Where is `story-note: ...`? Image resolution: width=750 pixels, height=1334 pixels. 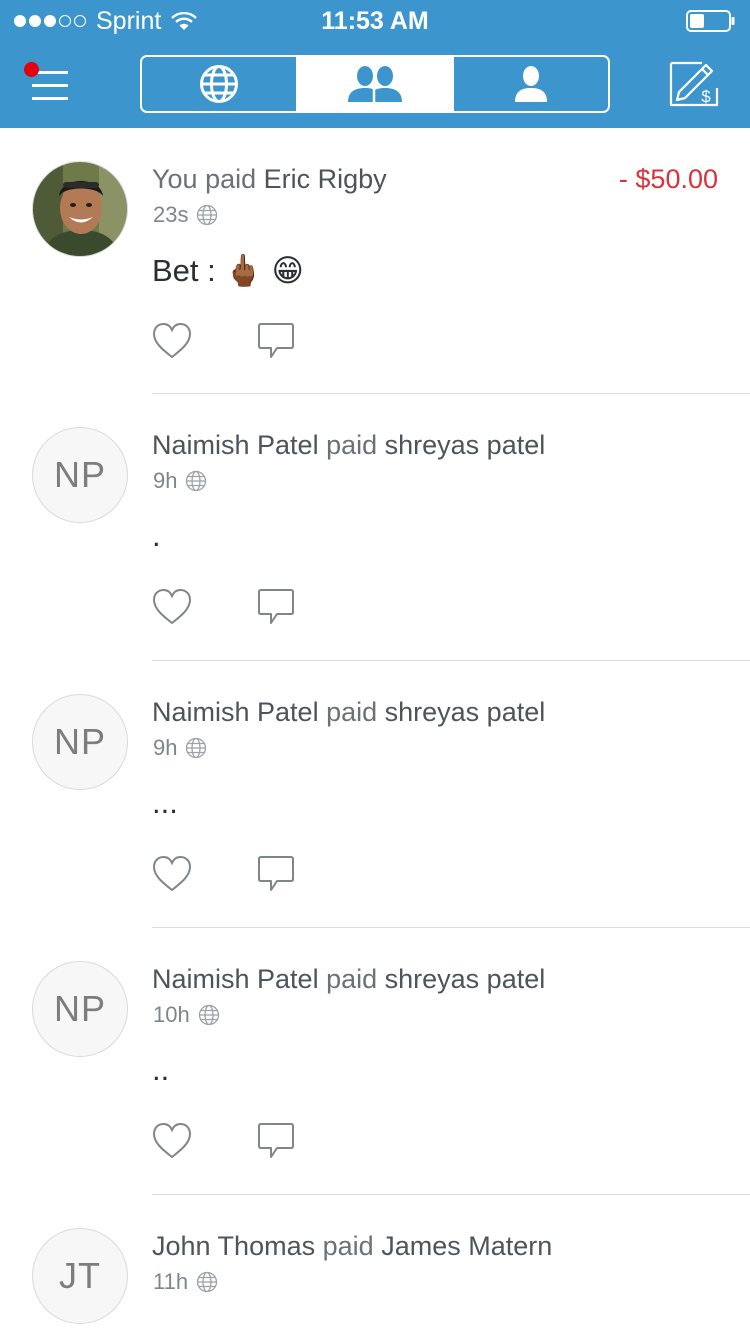
story-note: ... is located at coordinates (165, 802).